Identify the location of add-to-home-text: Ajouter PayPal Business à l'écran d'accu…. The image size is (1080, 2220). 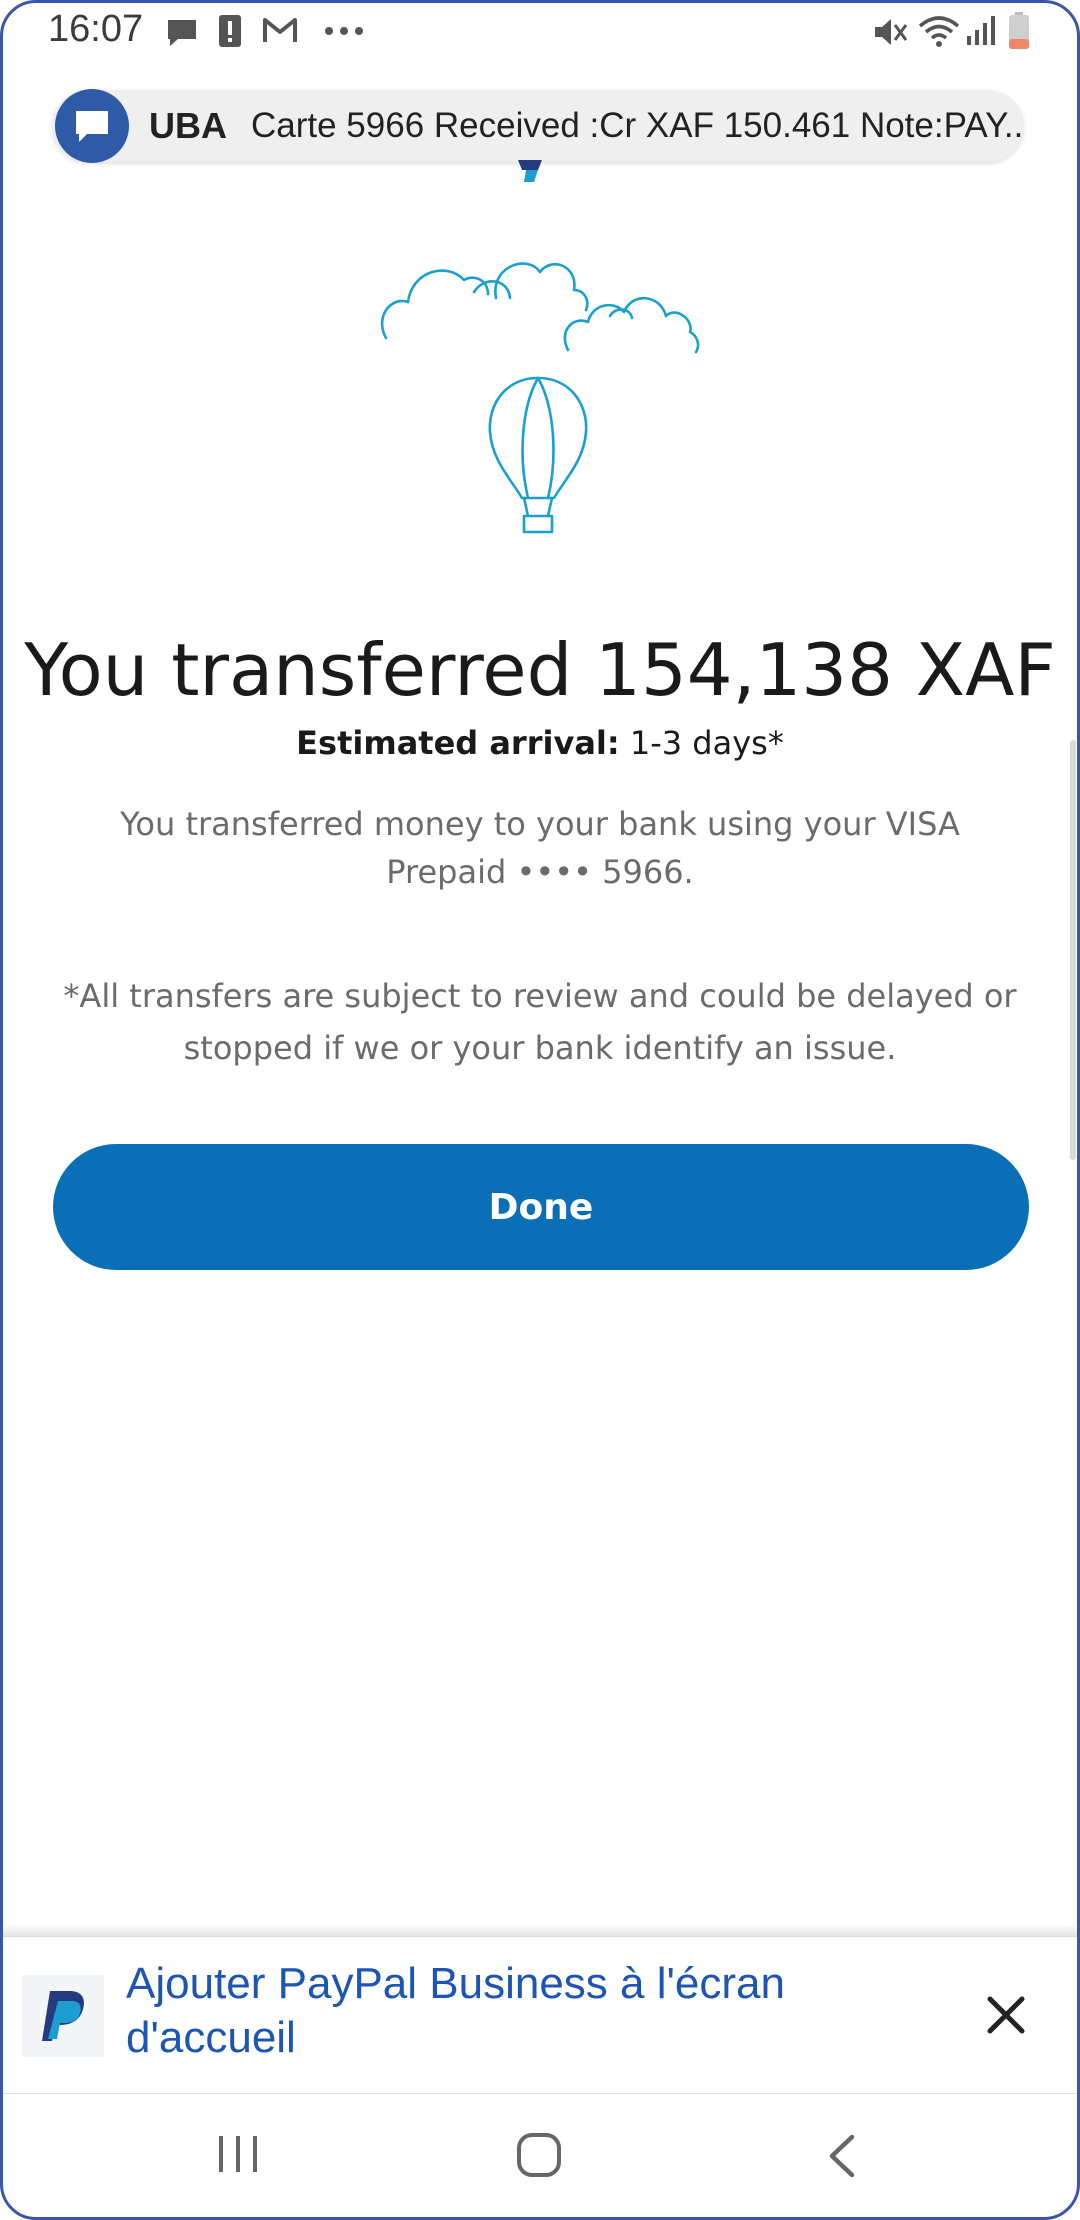
(486, 2011).